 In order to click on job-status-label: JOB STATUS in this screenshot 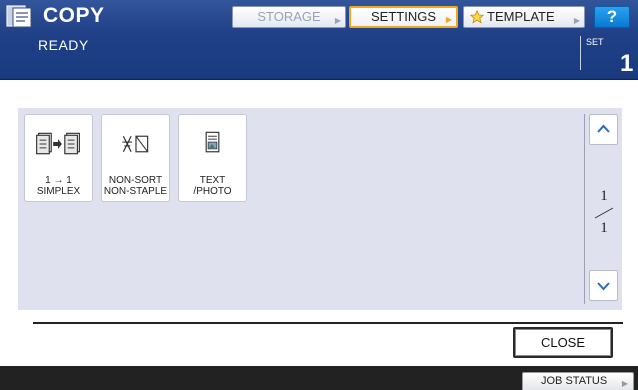, I will do `click(574, 381)`.